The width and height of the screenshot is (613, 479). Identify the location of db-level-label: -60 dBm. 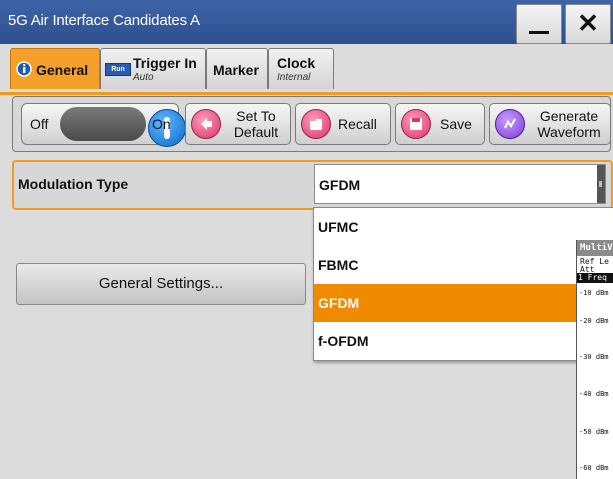
(594, 468).